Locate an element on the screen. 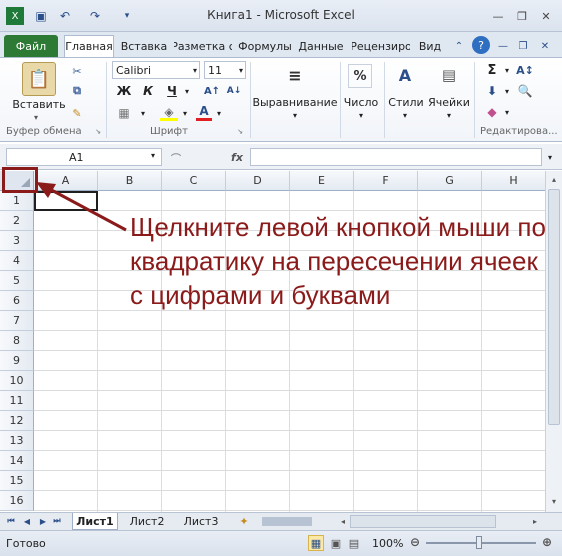 The width and height of the screenshot is (562, 556). page-break-view-icon: ▤ is located at coordinates (354, 543).